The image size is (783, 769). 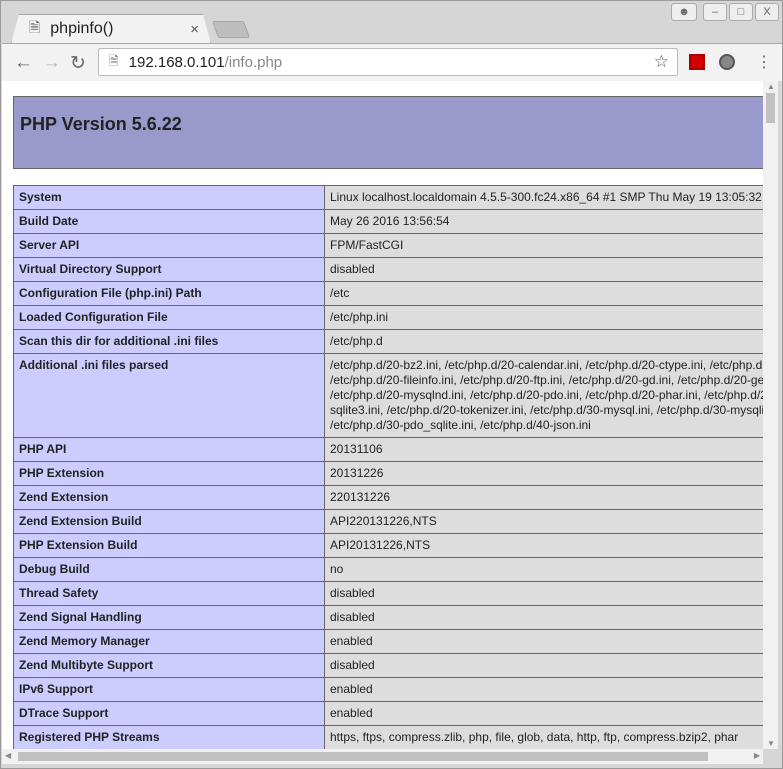 I want to click on table-row: Loaded Configuration File/etc/php.ini, so click(x=388, y=317).